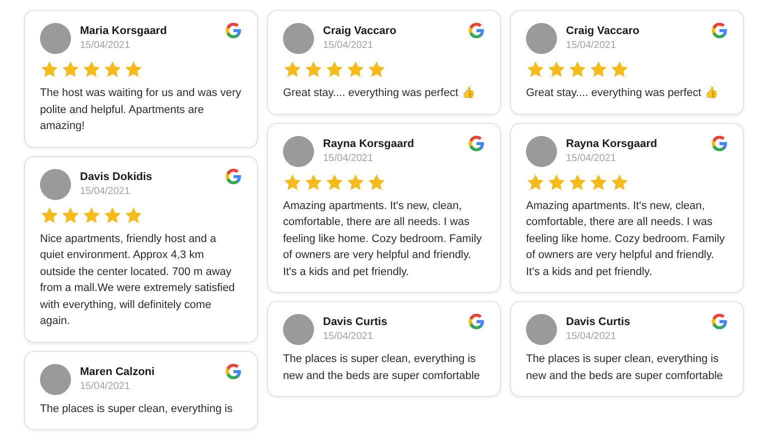 The height and width of the screenshot is (448, 768). I want to click on reviewer-name: Maren Calzoni, so click(118, 372).